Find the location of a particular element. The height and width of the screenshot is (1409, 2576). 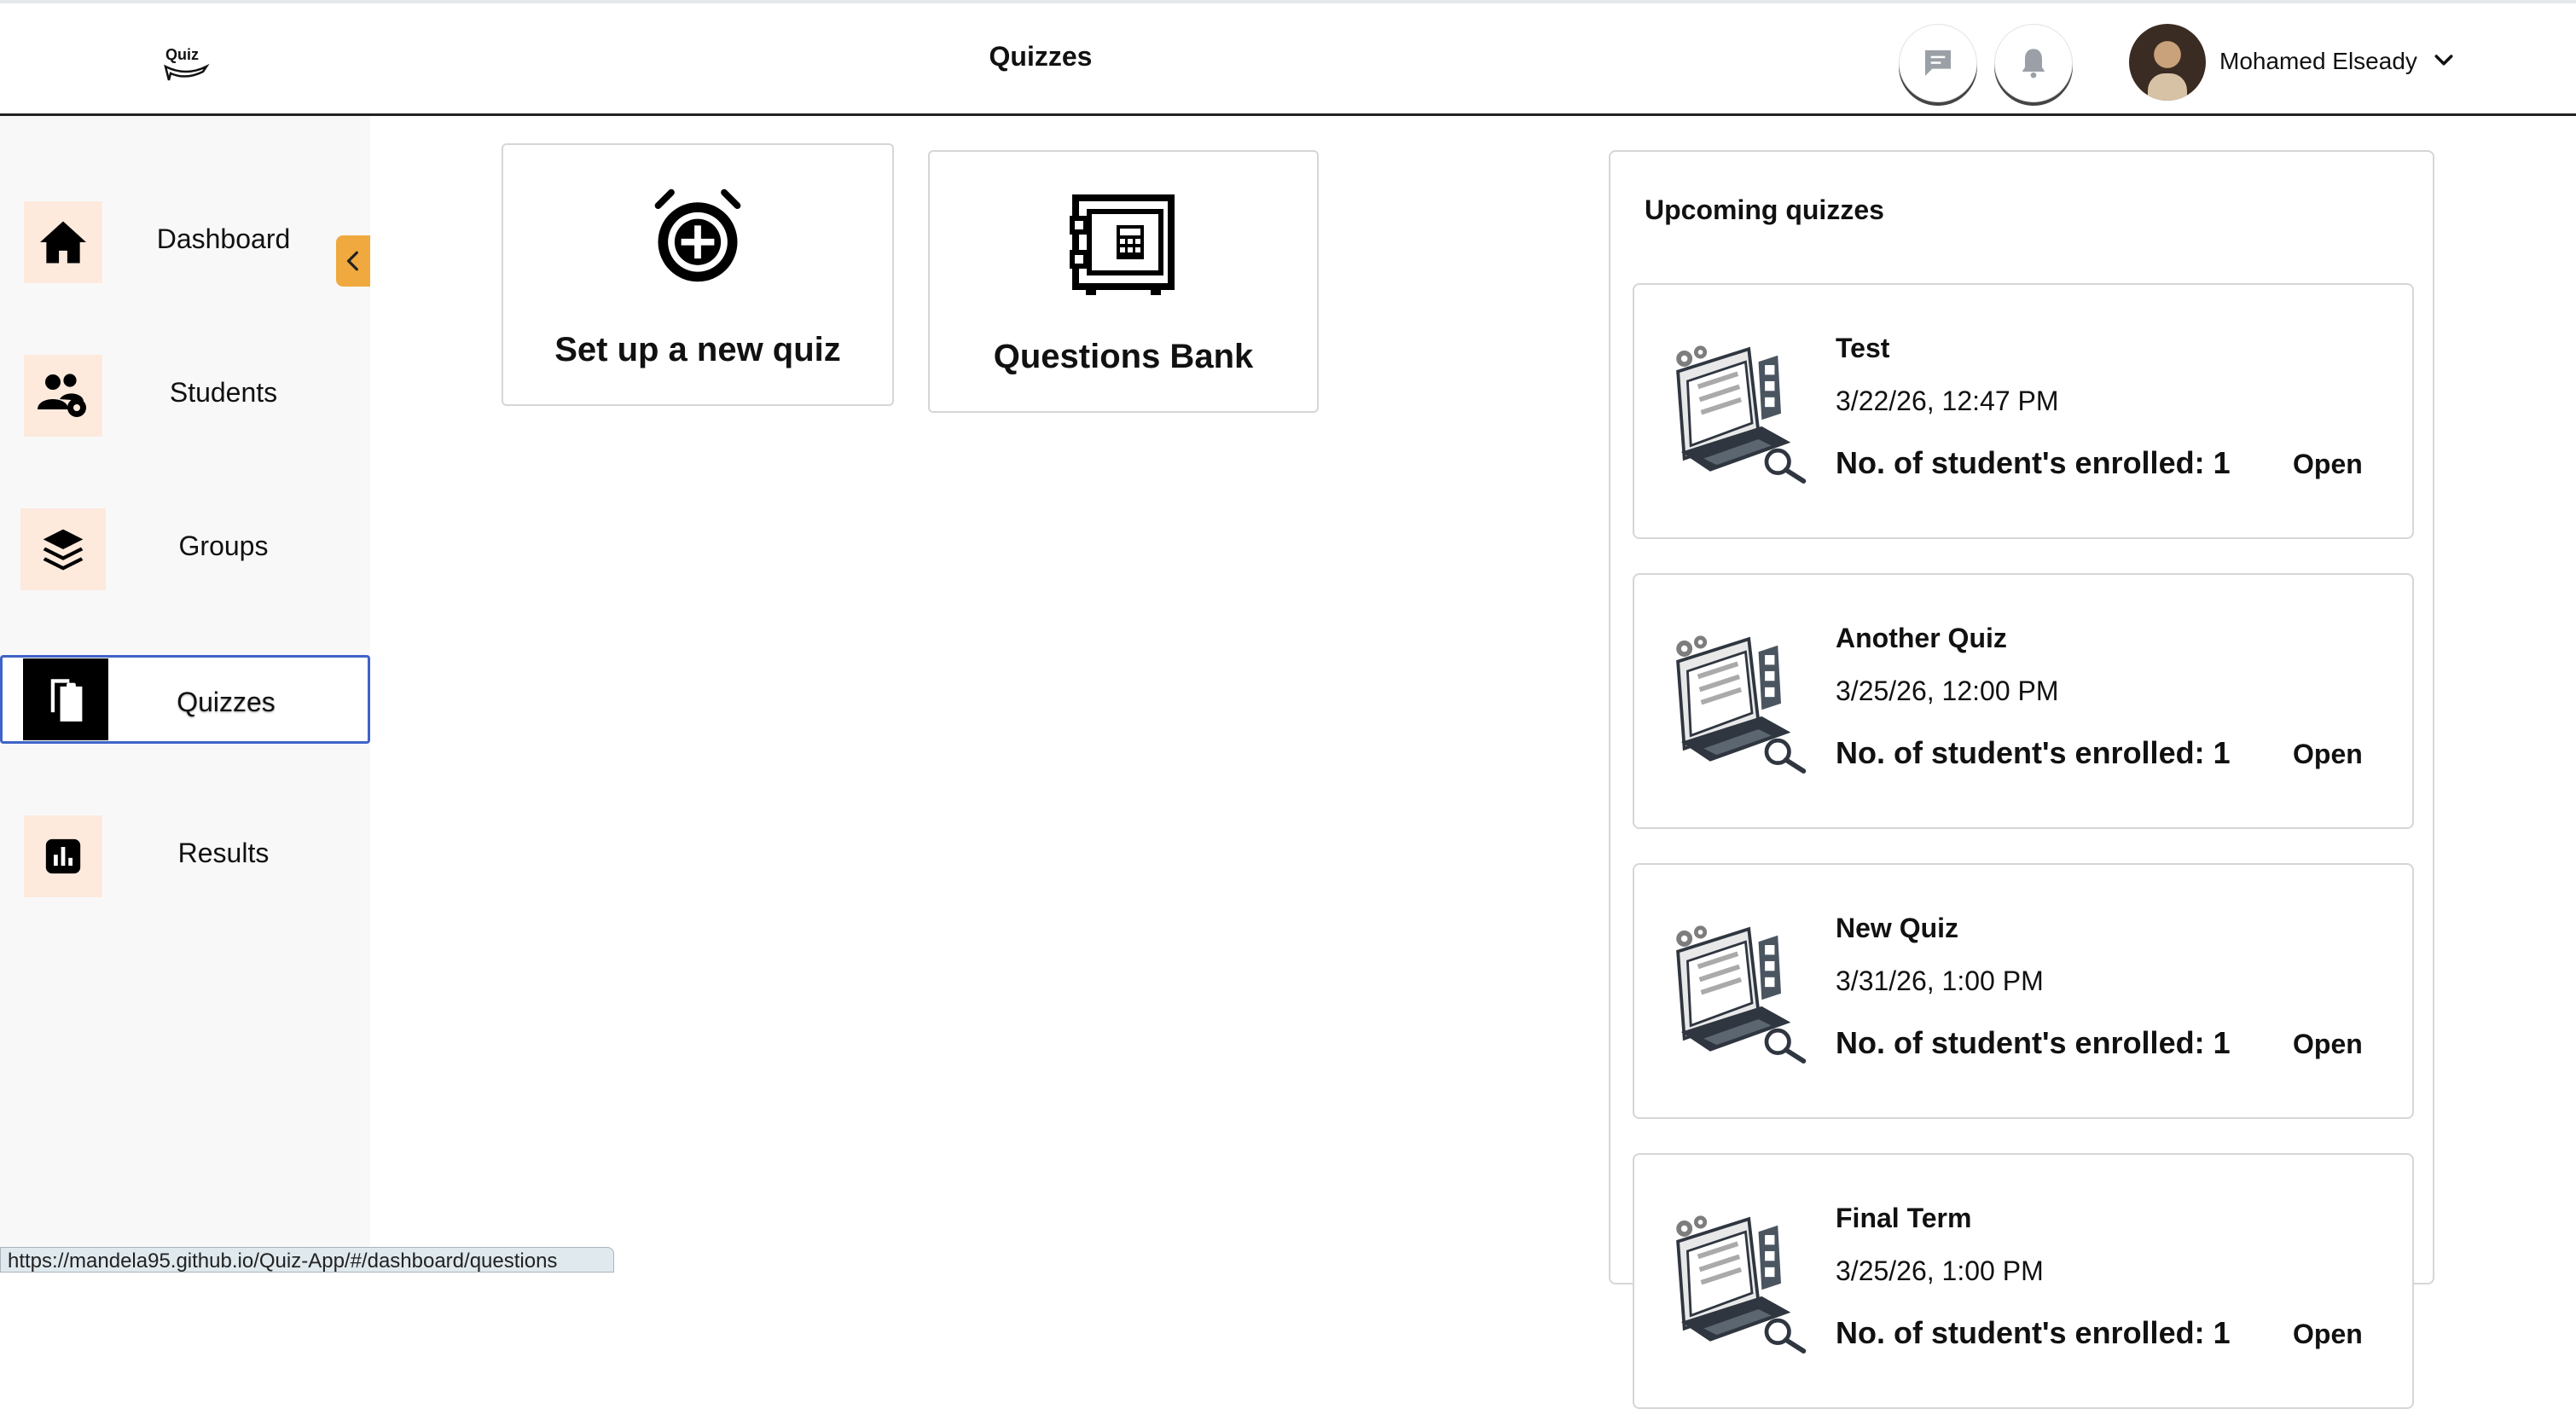

message-icon is located at coordinates (1938, 63).